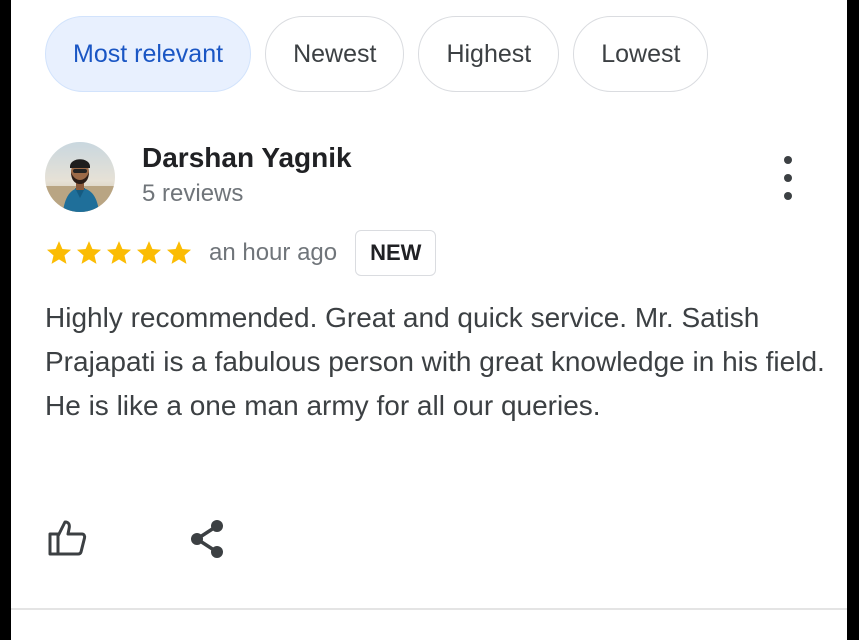 This screenshot has height=640, width=859. I want to click on star-rating, so click(119, 253).